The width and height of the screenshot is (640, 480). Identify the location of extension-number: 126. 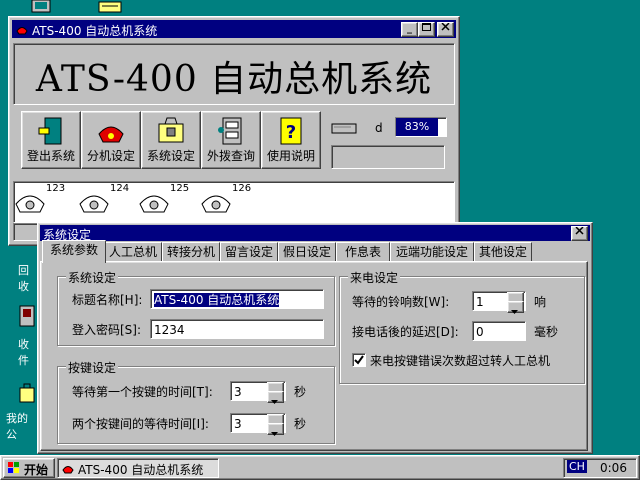
(242, 188).